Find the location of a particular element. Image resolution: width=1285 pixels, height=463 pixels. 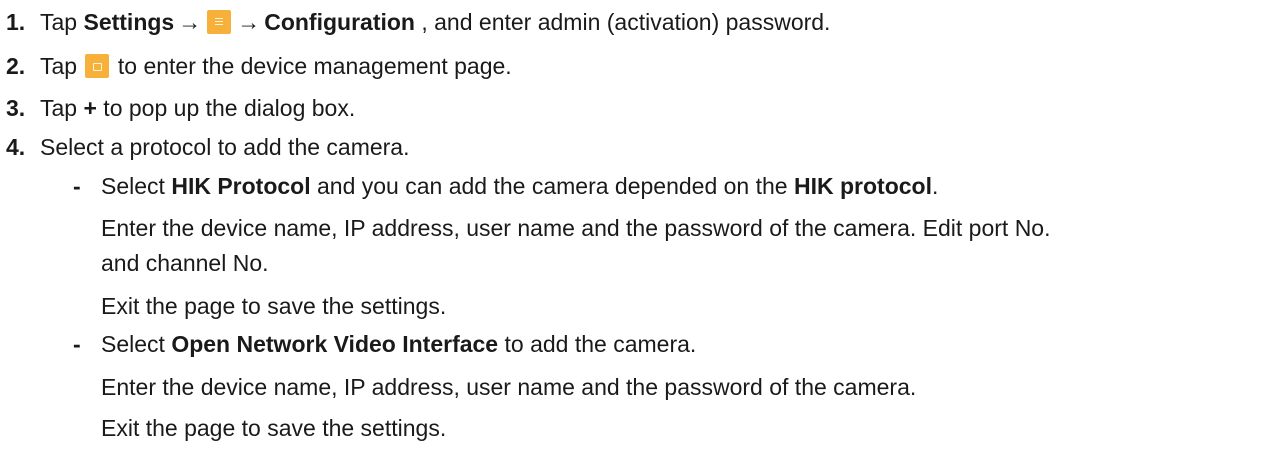

step-number: 4. is located at coordinates (16, 147).